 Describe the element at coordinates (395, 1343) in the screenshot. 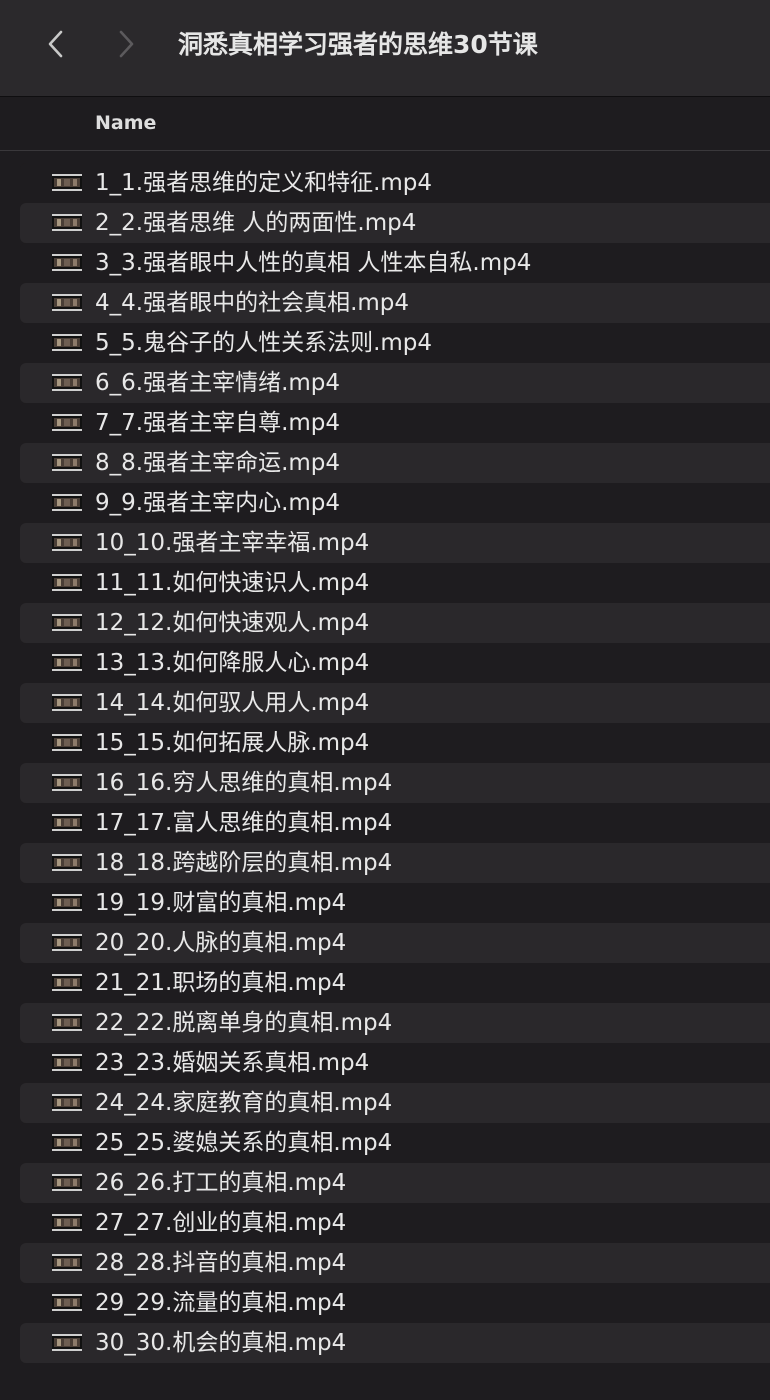

I see `file-row: 30_30.机会的真相.mp4` at that location.